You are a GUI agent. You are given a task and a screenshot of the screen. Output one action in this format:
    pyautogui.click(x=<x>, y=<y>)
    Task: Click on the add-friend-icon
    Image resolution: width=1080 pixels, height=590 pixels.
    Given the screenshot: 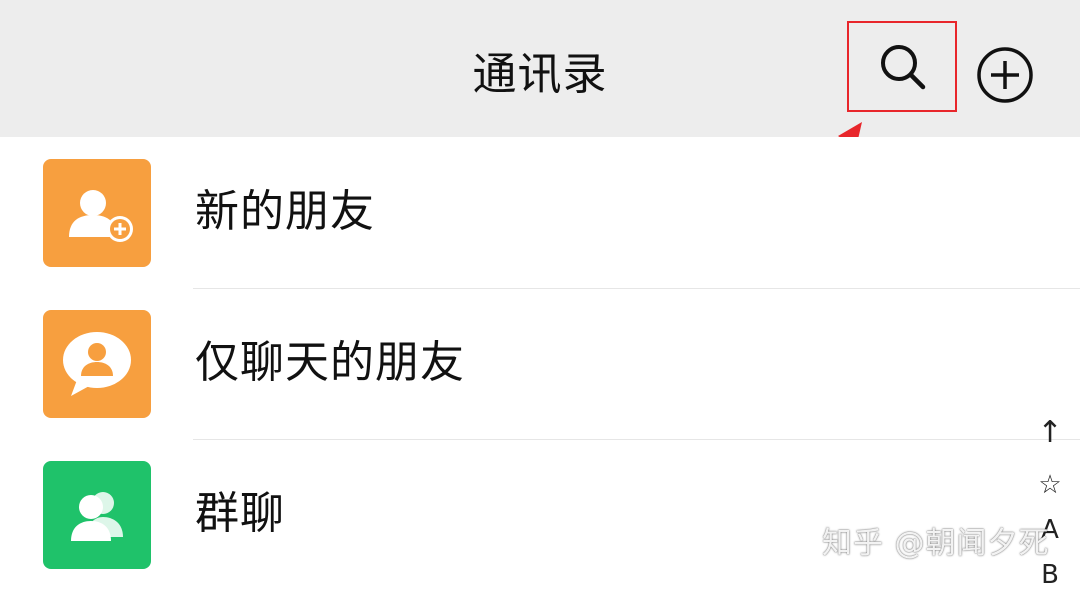 What is the action you would take?
    pyautogui.click(x=97, y=213)
    